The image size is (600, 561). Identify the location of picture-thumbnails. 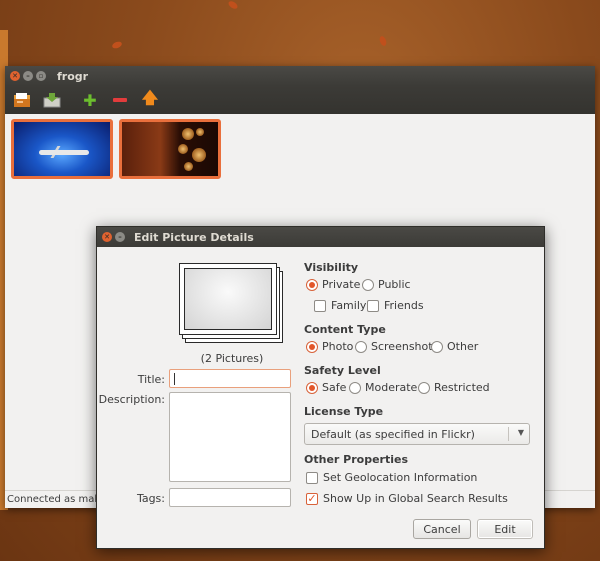
(119, 149).